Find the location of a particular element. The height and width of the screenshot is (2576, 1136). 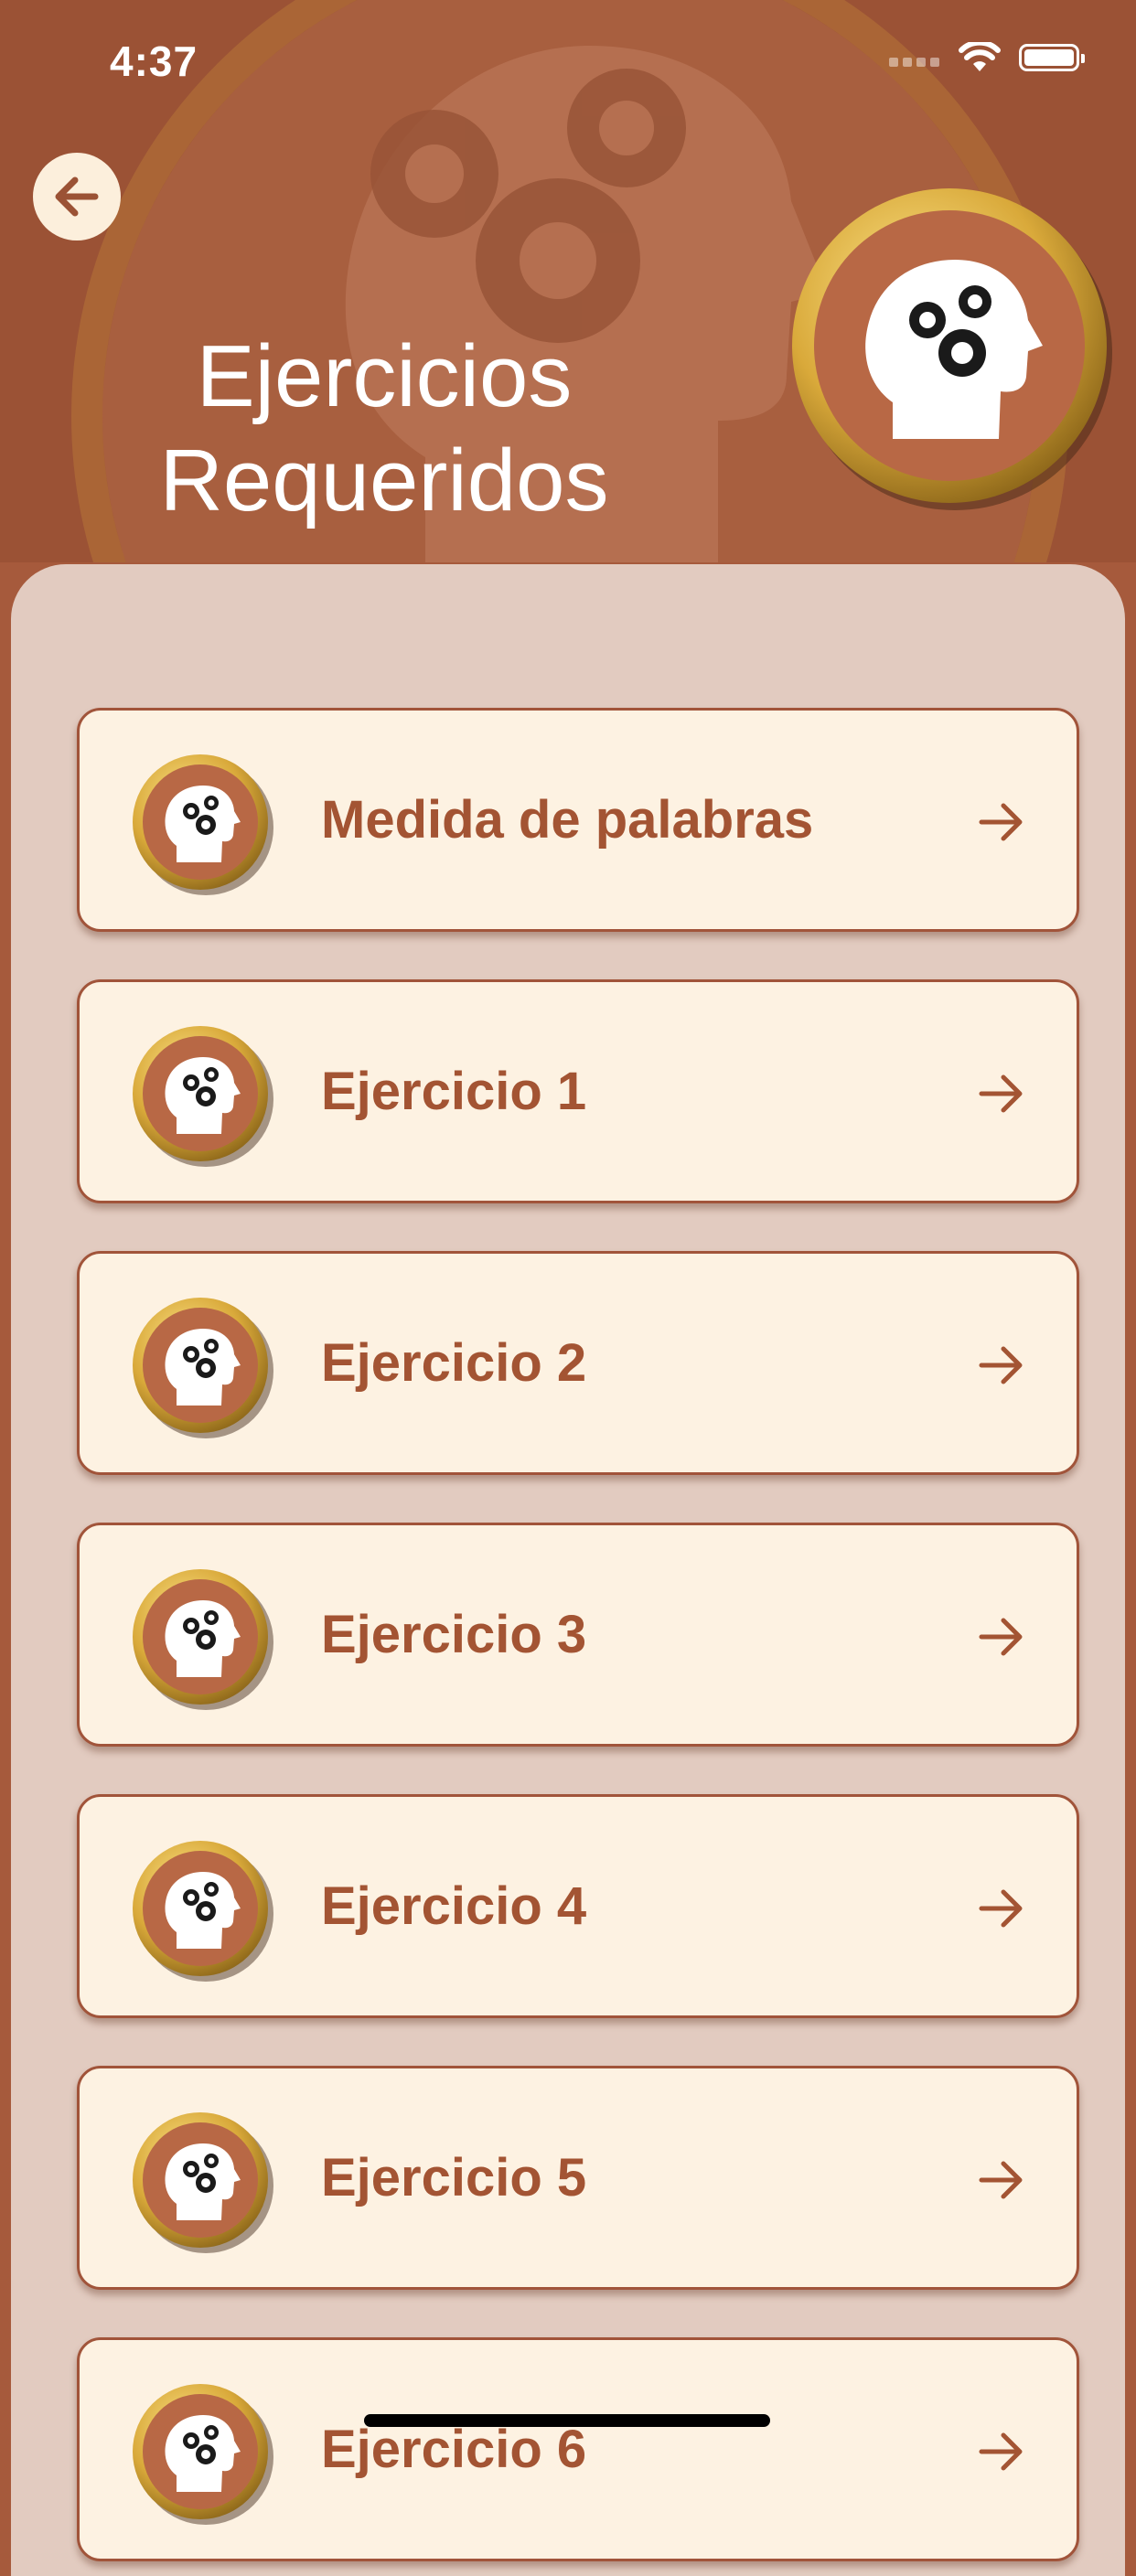

status-time: 4:37 is located at coordinates (154, 61).